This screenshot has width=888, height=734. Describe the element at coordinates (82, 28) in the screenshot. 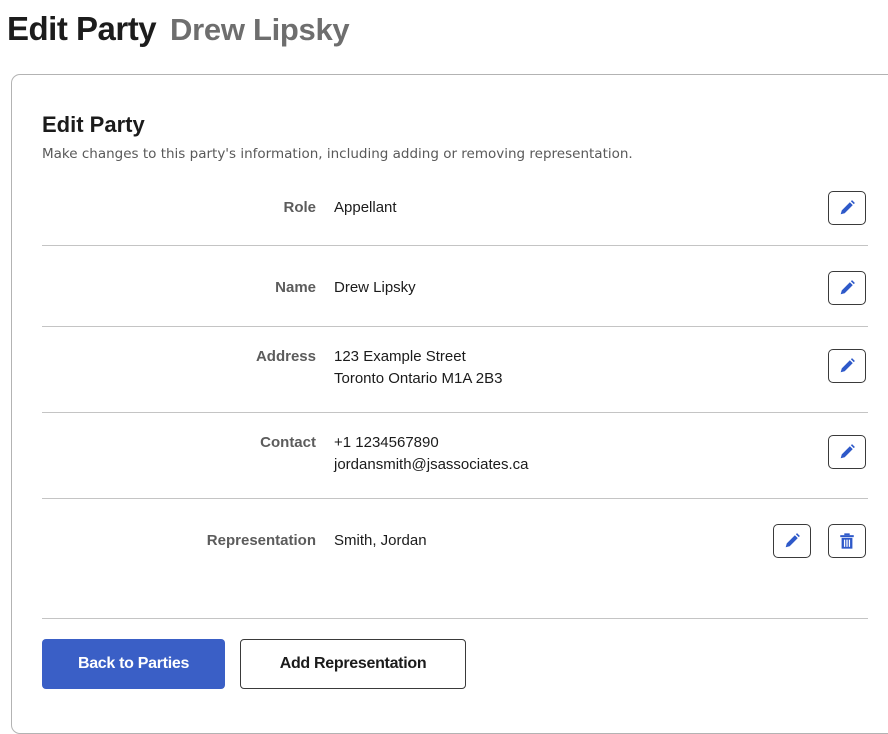

I see `page-title: Edit Party` at that location.